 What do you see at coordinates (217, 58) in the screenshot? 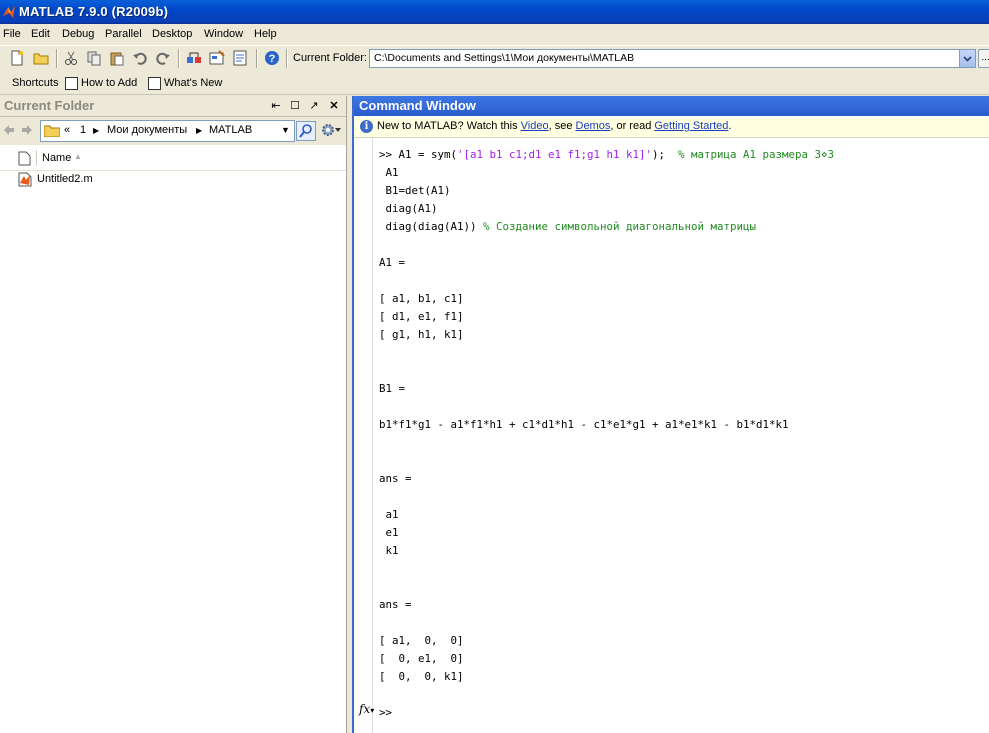
I see `guide-icon` at bounding box center [217, 58].